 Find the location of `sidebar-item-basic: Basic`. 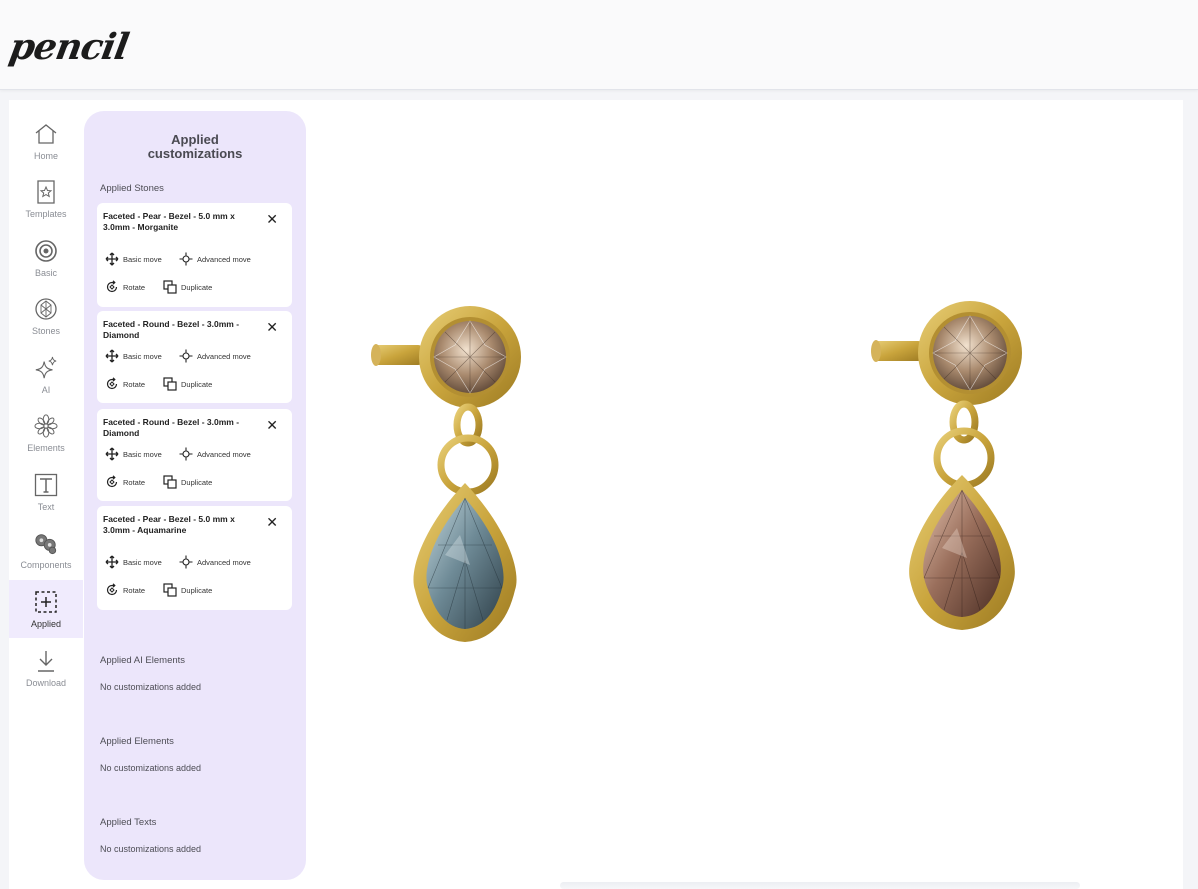

sidebar-item-basic: Basic is located at coordinates (46, 258).